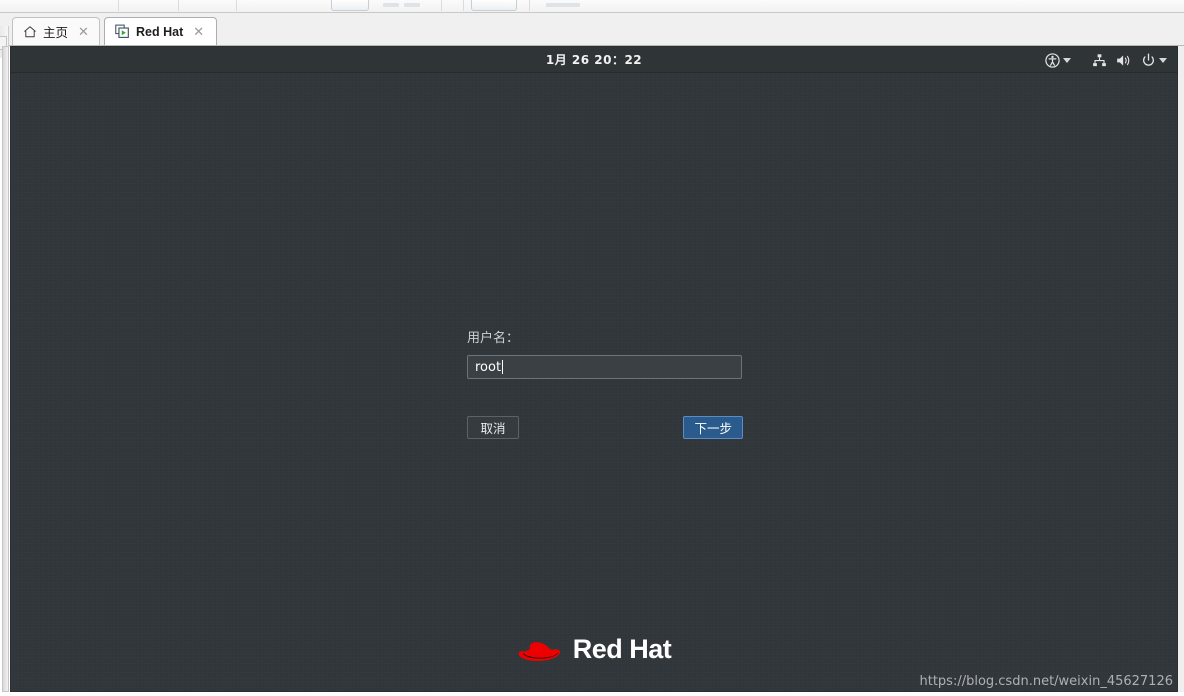 The image size is (1184, 696). What do you see at coordinates (198, 31) in the screenshot?
I see `tab-red-hat-close-icon: ✕` at bounding box center [198, 31].